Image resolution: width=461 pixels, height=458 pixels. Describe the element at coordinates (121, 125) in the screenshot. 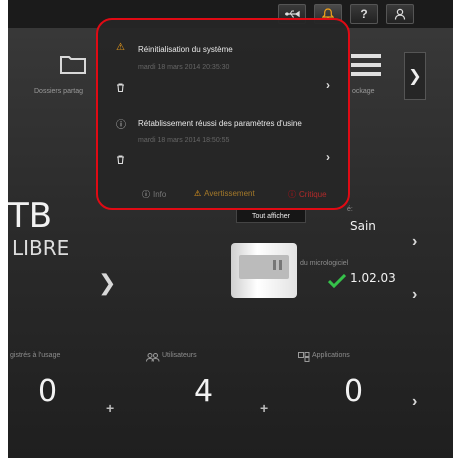

I see `info-icon: ⓘ` at that location.